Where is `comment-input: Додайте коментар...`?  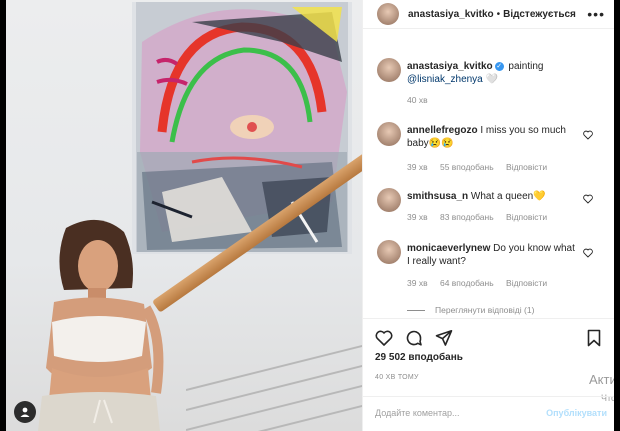
comment-input: Додайте коментар... is located at coordinates (417, 413).